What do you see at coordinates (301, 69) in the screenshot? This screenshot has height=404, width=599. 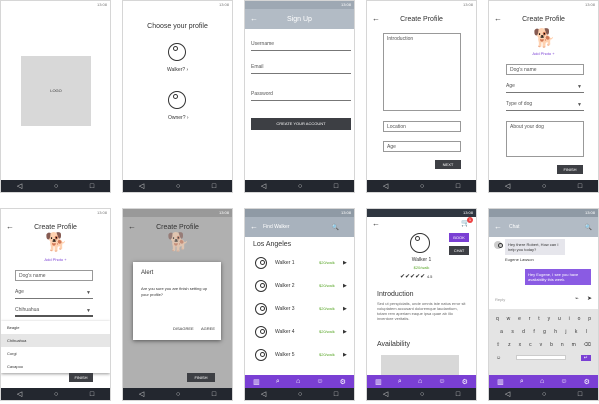 I see `email-field: Email` at bounding box center [301, 69].